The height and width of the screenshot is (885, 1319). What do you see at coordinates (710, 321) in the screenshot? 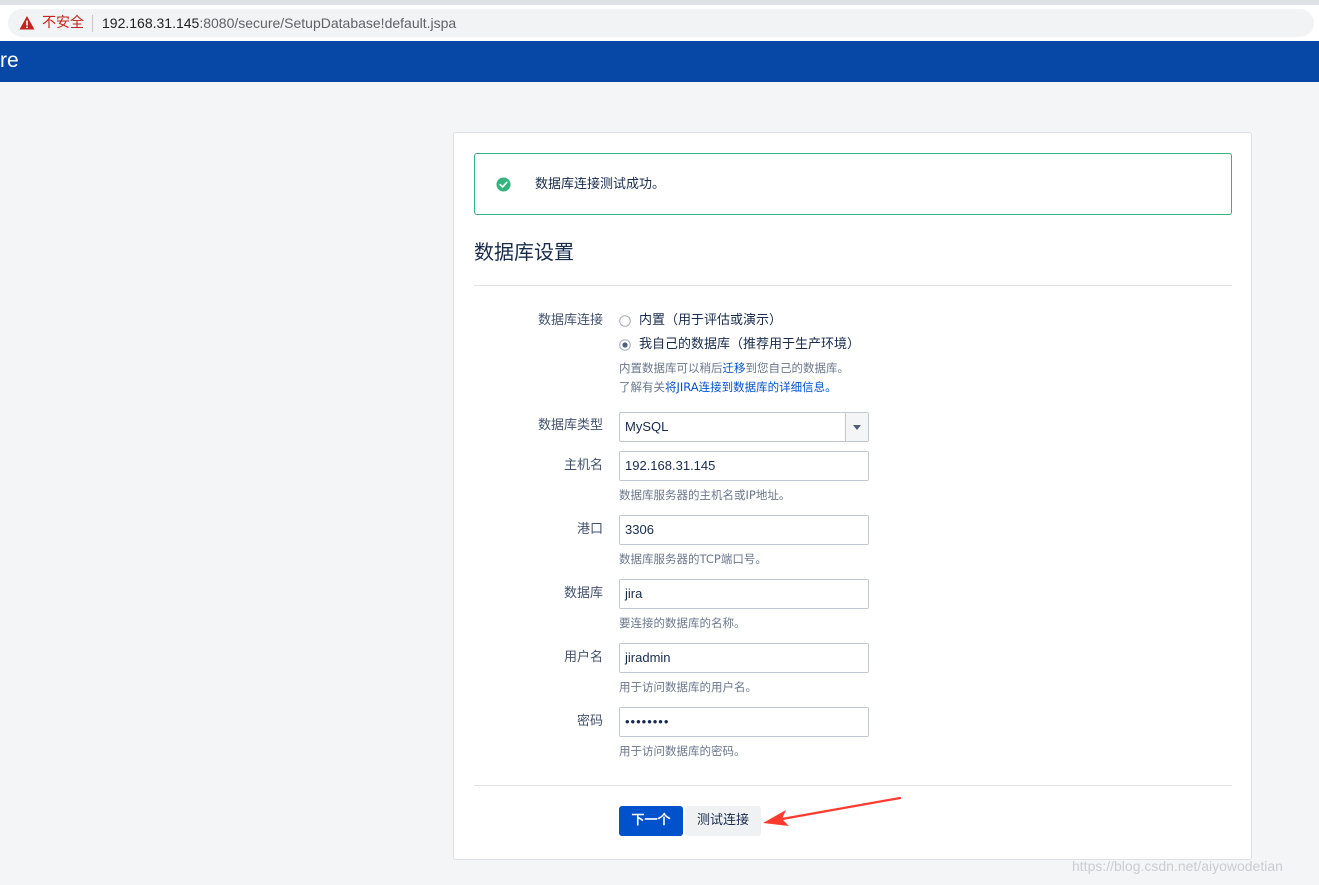
I see `radio-builtin-label: 内置（用于评估或演示）` at bounding box center [710, 321].